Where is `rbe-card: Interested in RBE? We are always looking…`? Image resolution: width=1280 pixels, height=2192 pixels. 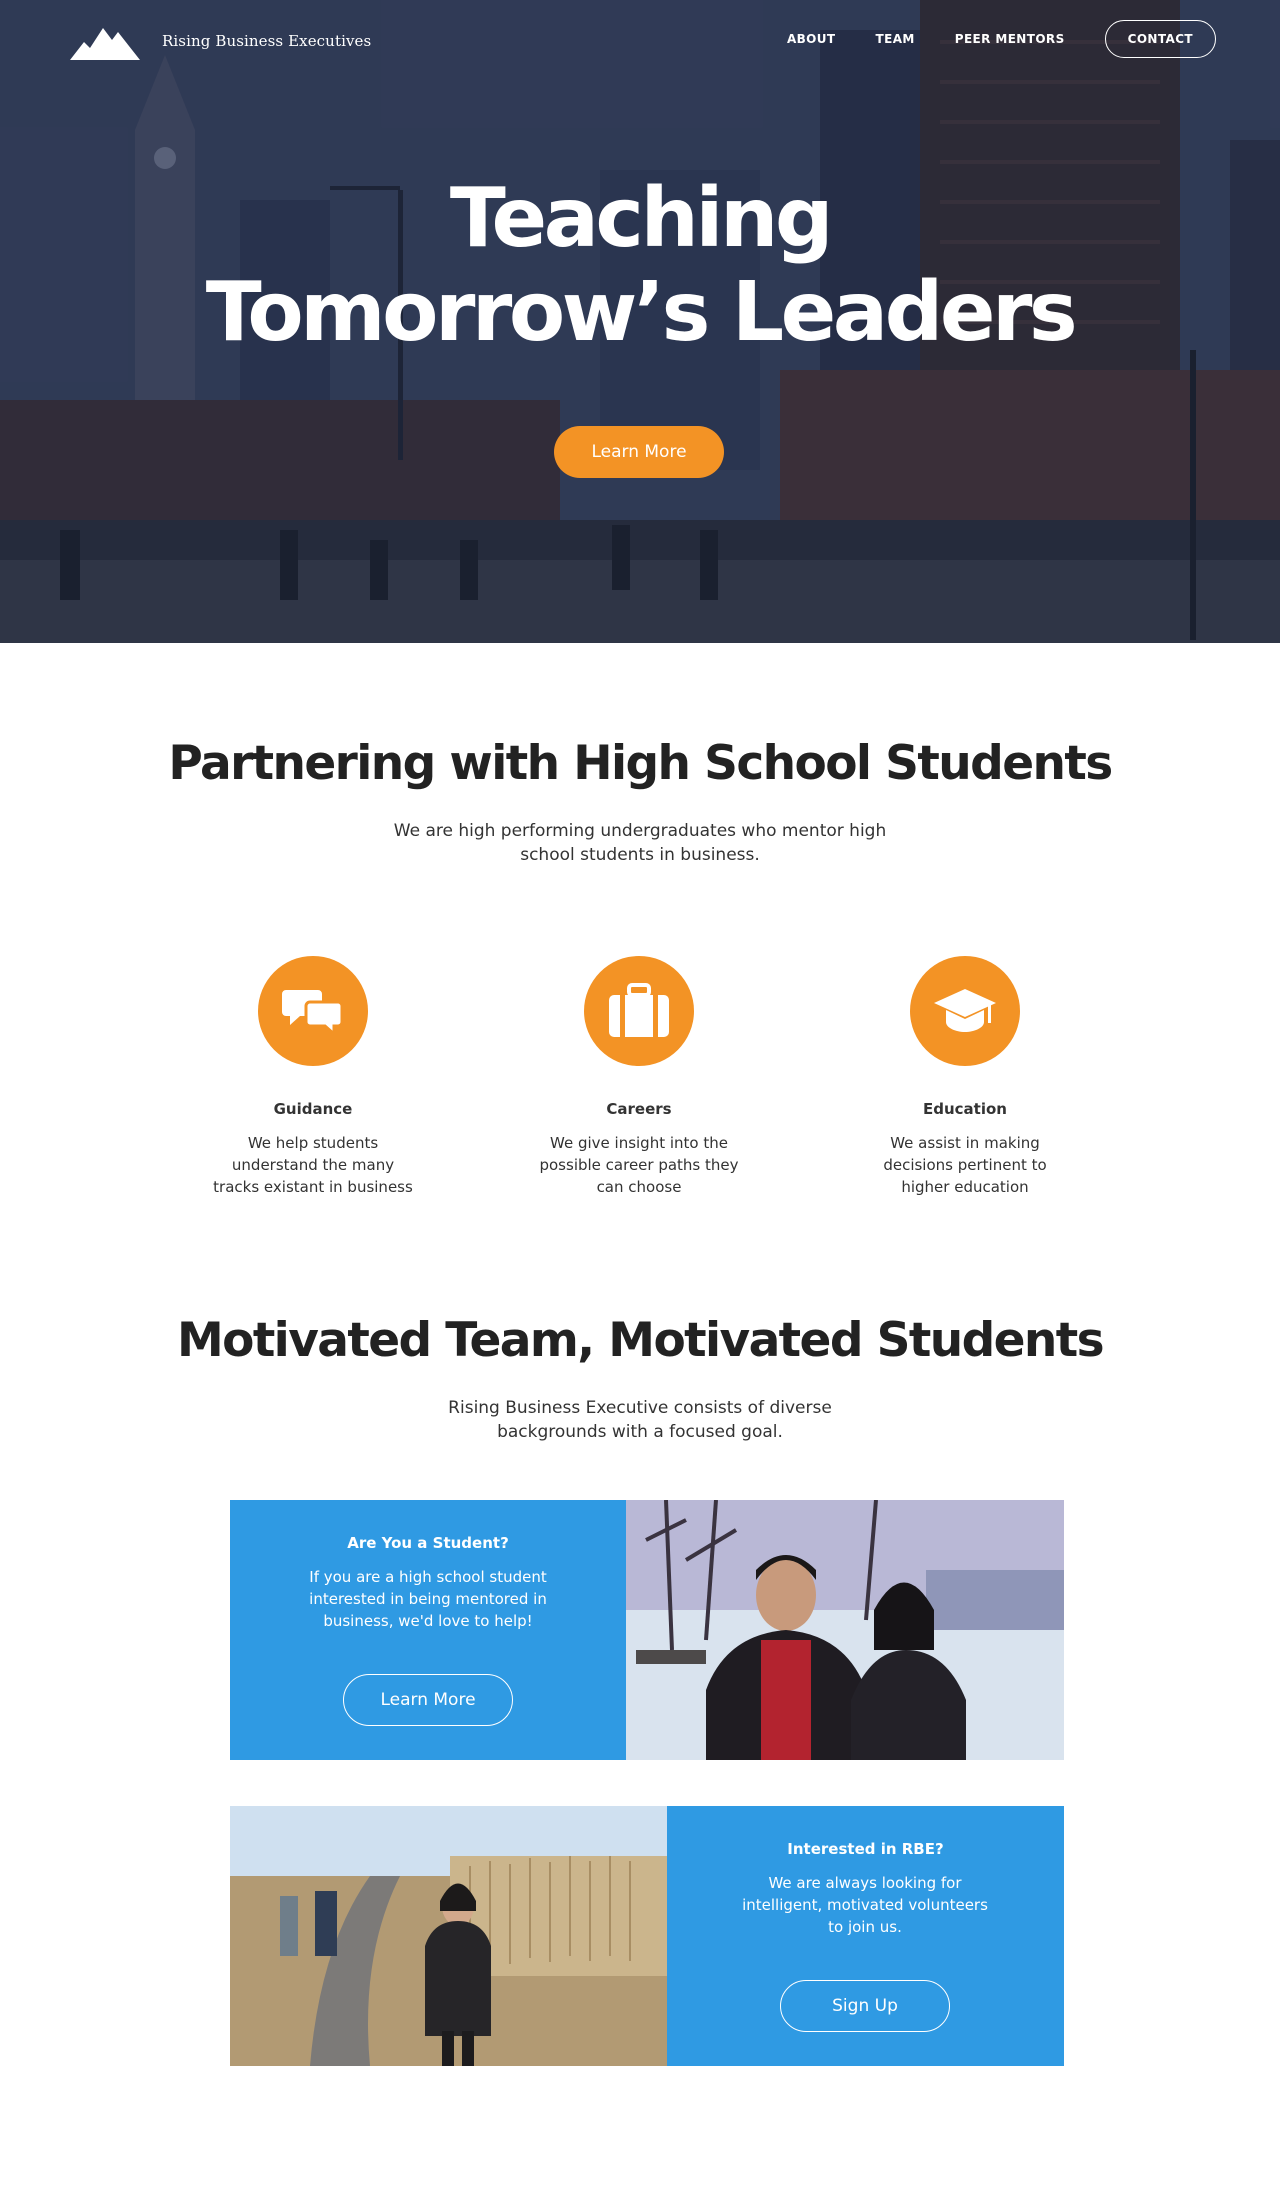 rbe-card: Interested in RBE? We are always looking… is located at coordinates (647, 1936).